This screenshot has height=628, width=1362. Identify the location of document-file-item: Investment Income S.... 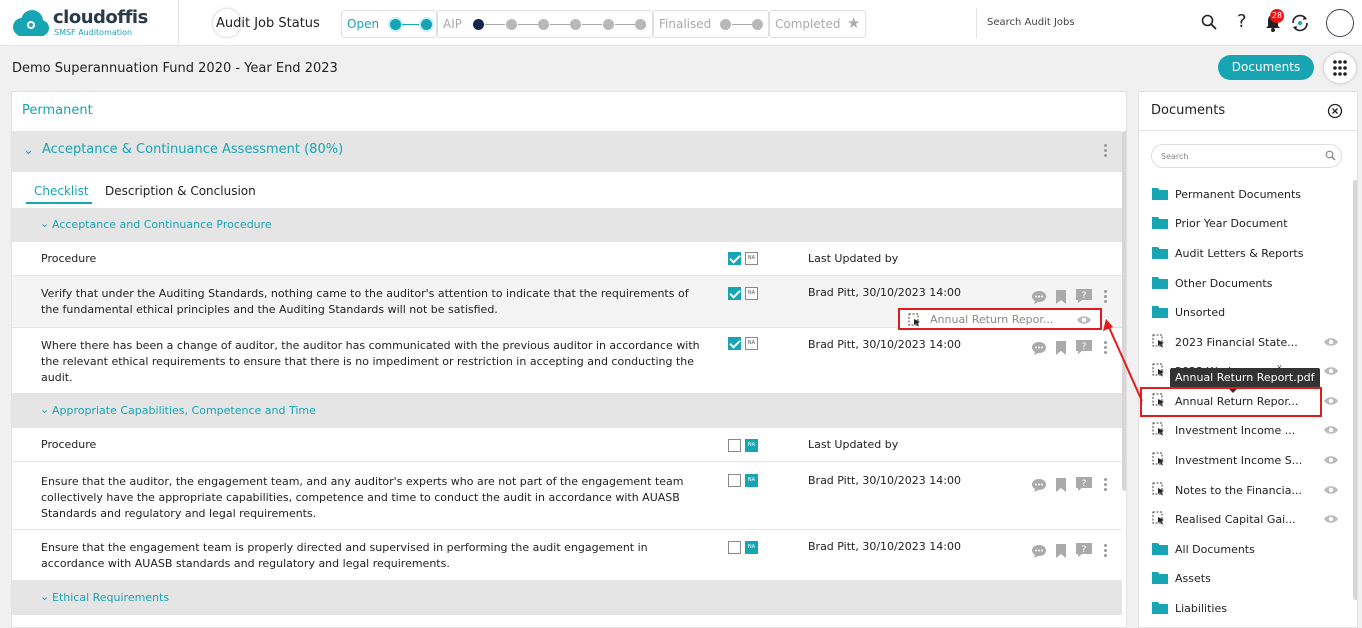
(1244, 462).